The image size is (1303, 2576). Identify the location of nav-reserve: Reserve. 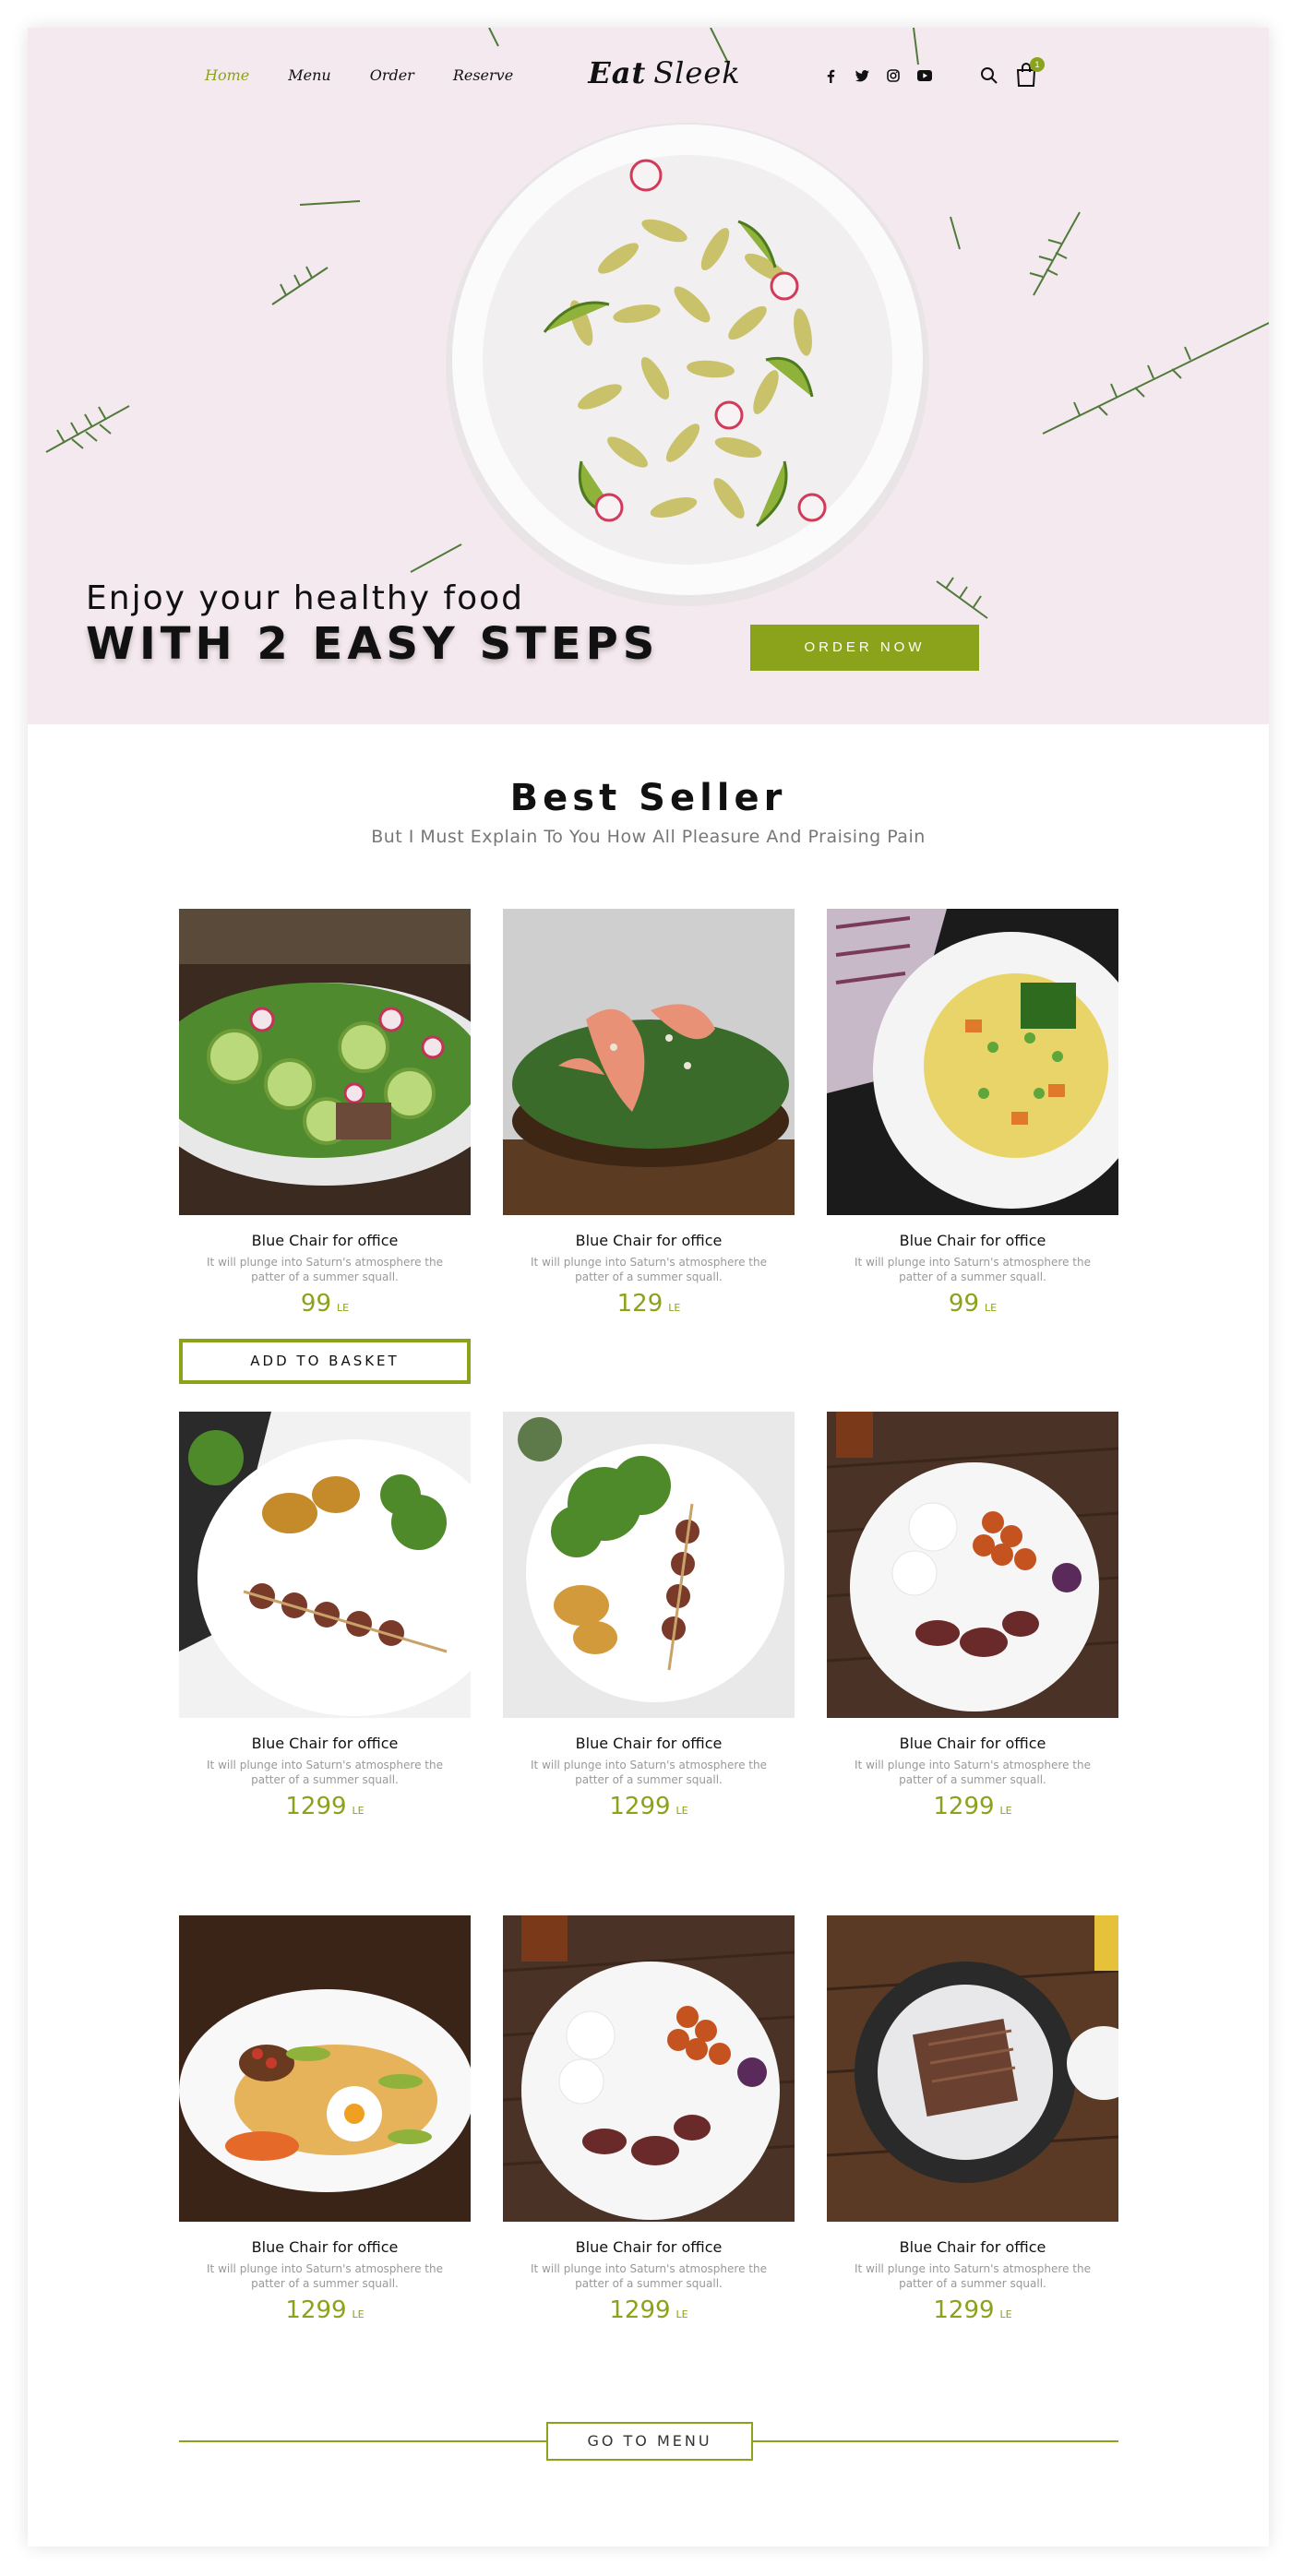
(483, 75).